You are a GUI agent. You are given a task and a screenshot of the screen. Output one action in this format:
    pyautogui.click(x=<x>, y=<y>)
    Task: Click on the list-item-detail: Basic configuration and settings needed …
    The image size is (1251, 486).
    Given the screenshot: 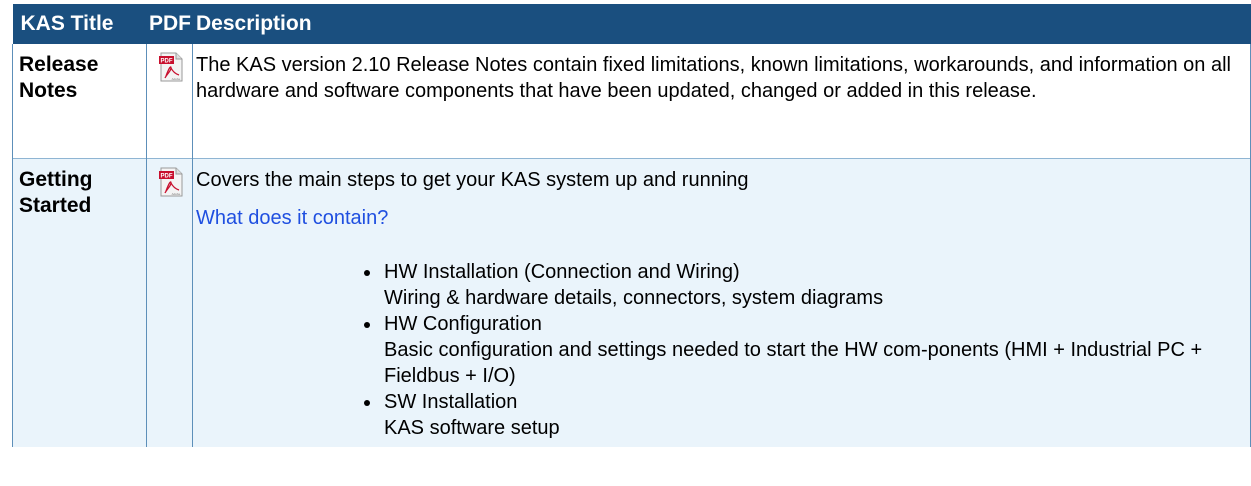 What is the action you would take?
    pyautogui.click(x=793, y=363)
    